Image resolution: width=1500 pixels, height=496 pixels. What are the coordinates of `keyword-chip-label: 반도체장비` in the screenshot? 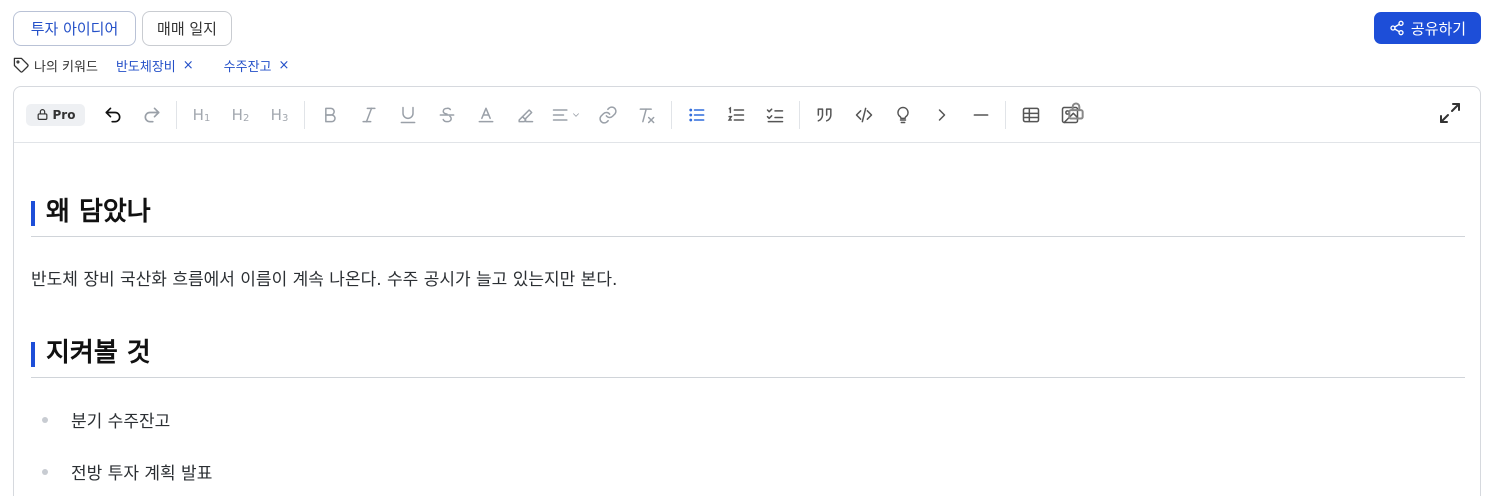 It's located at (145, 67).